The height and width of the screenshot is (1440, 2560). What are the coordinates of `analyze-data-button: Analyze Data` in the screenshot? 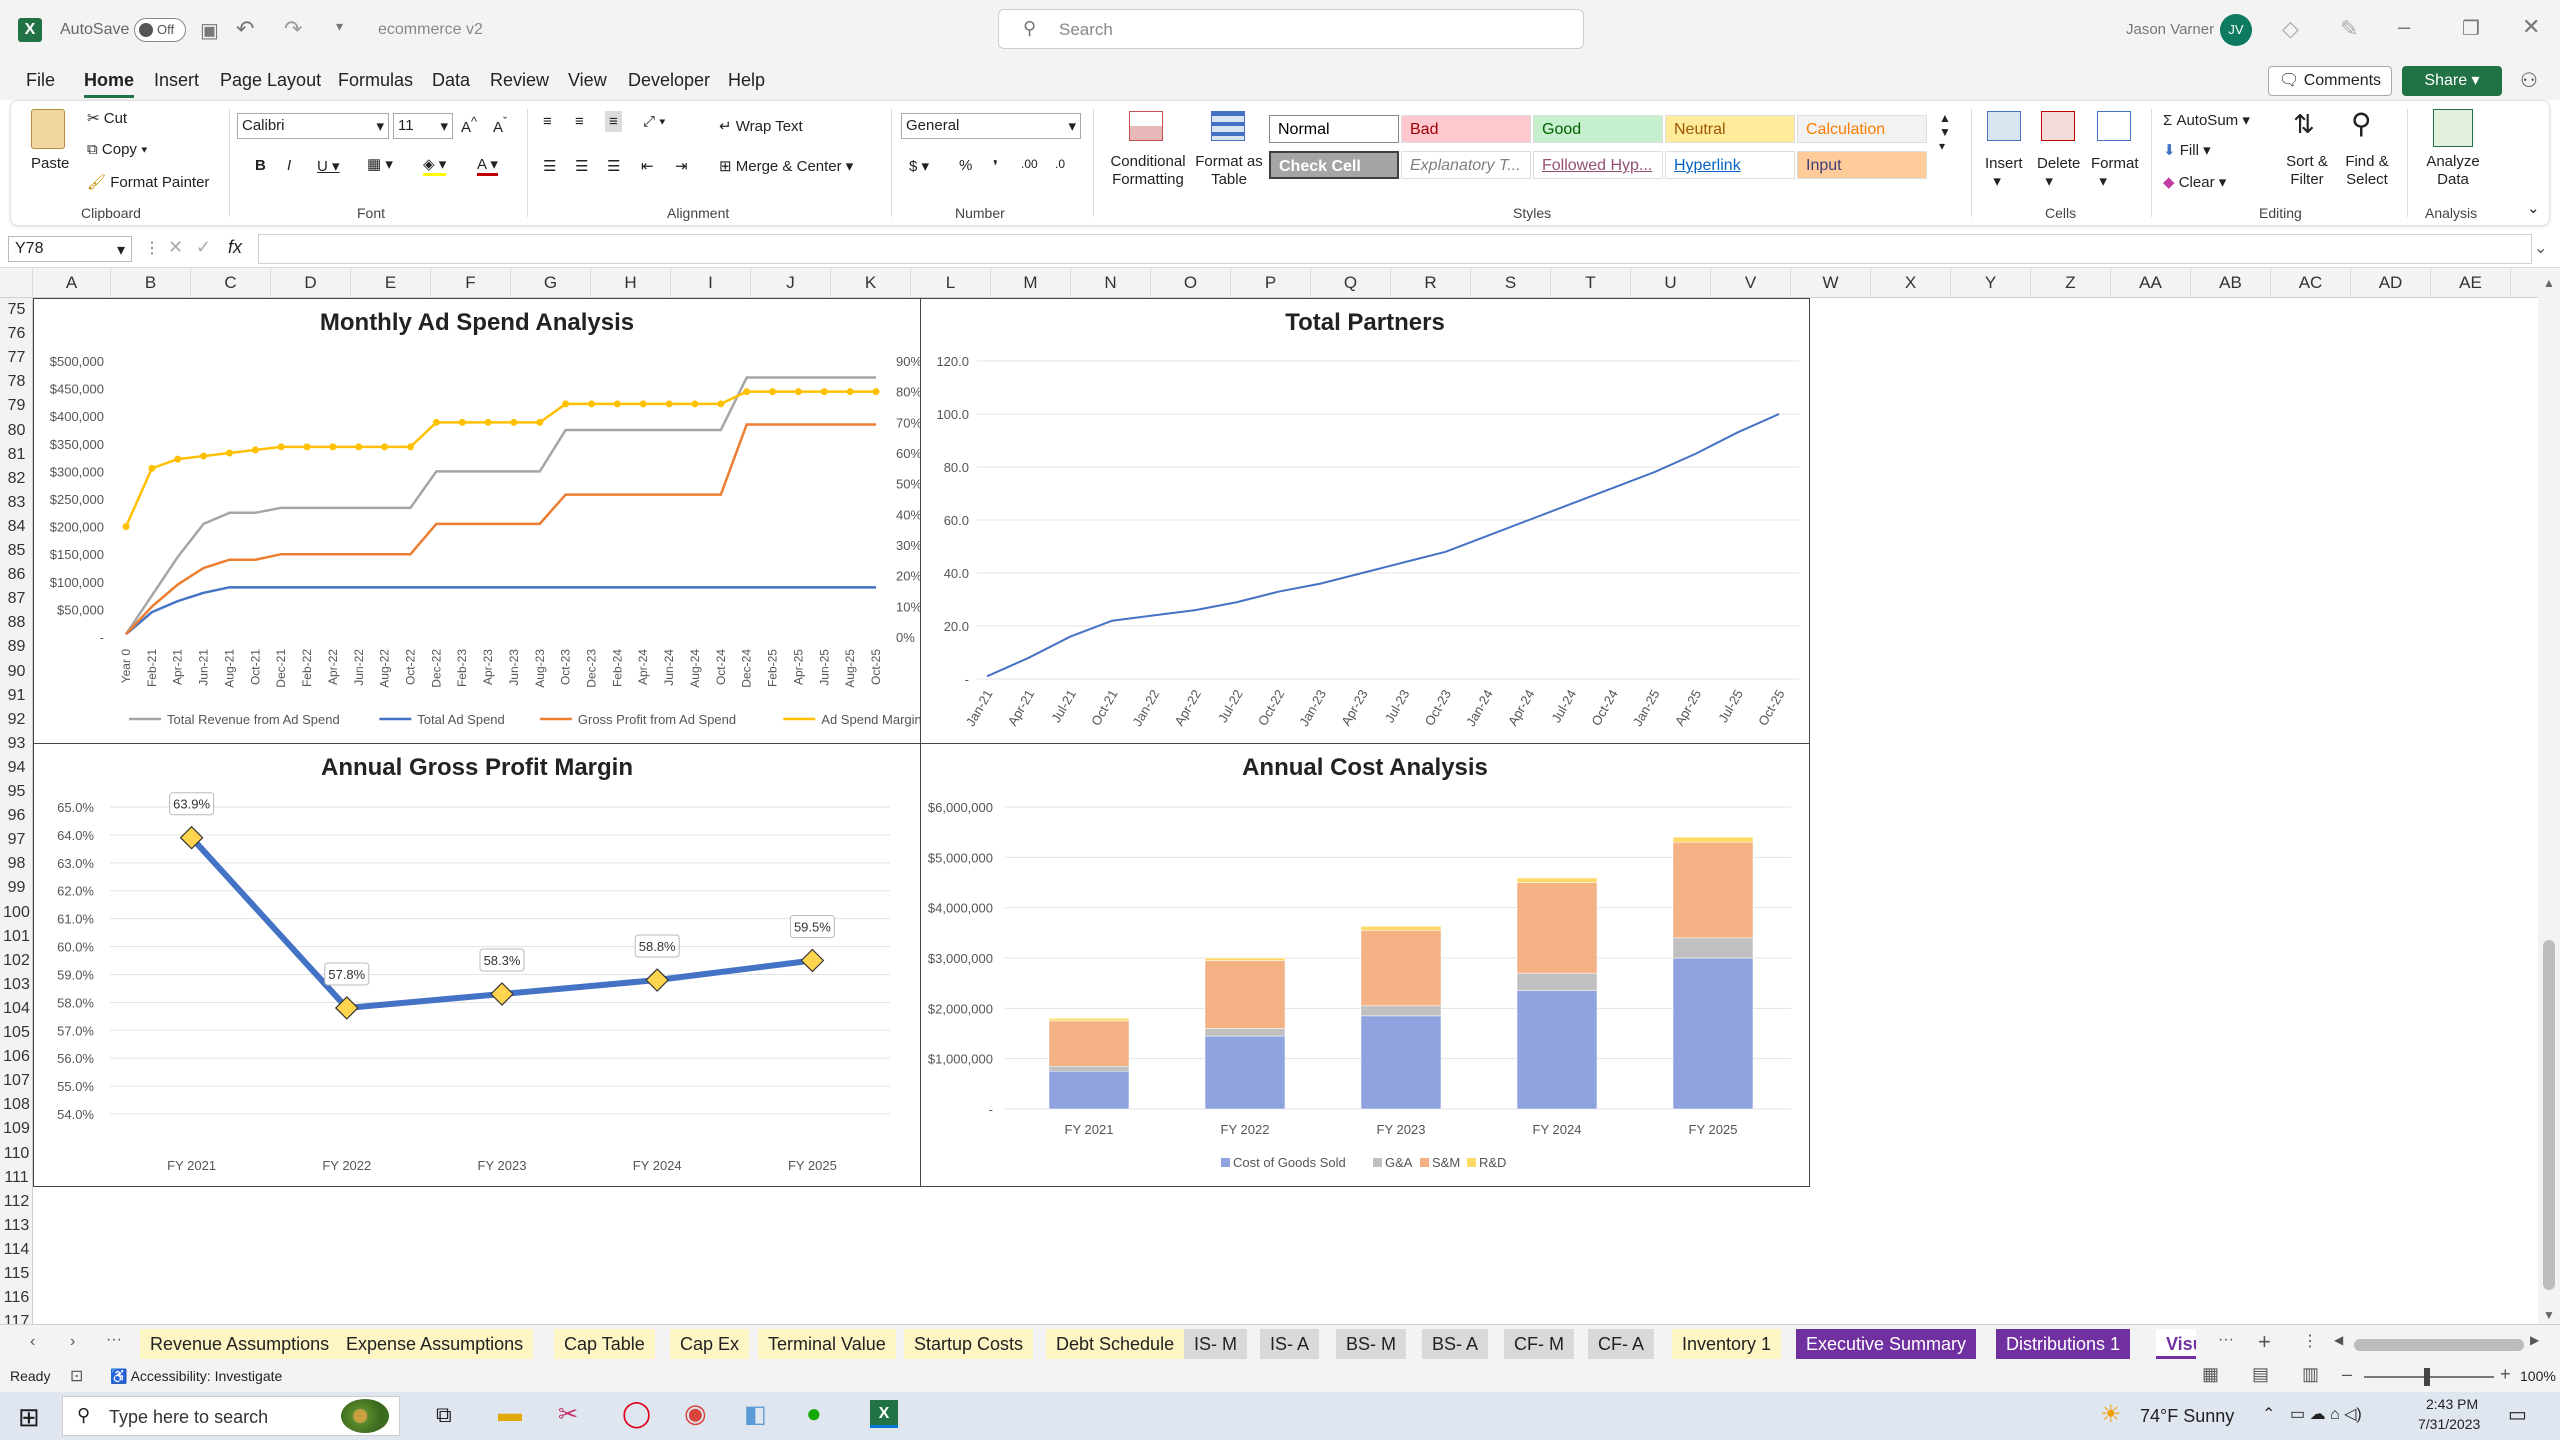 It's located at (2453, 171).